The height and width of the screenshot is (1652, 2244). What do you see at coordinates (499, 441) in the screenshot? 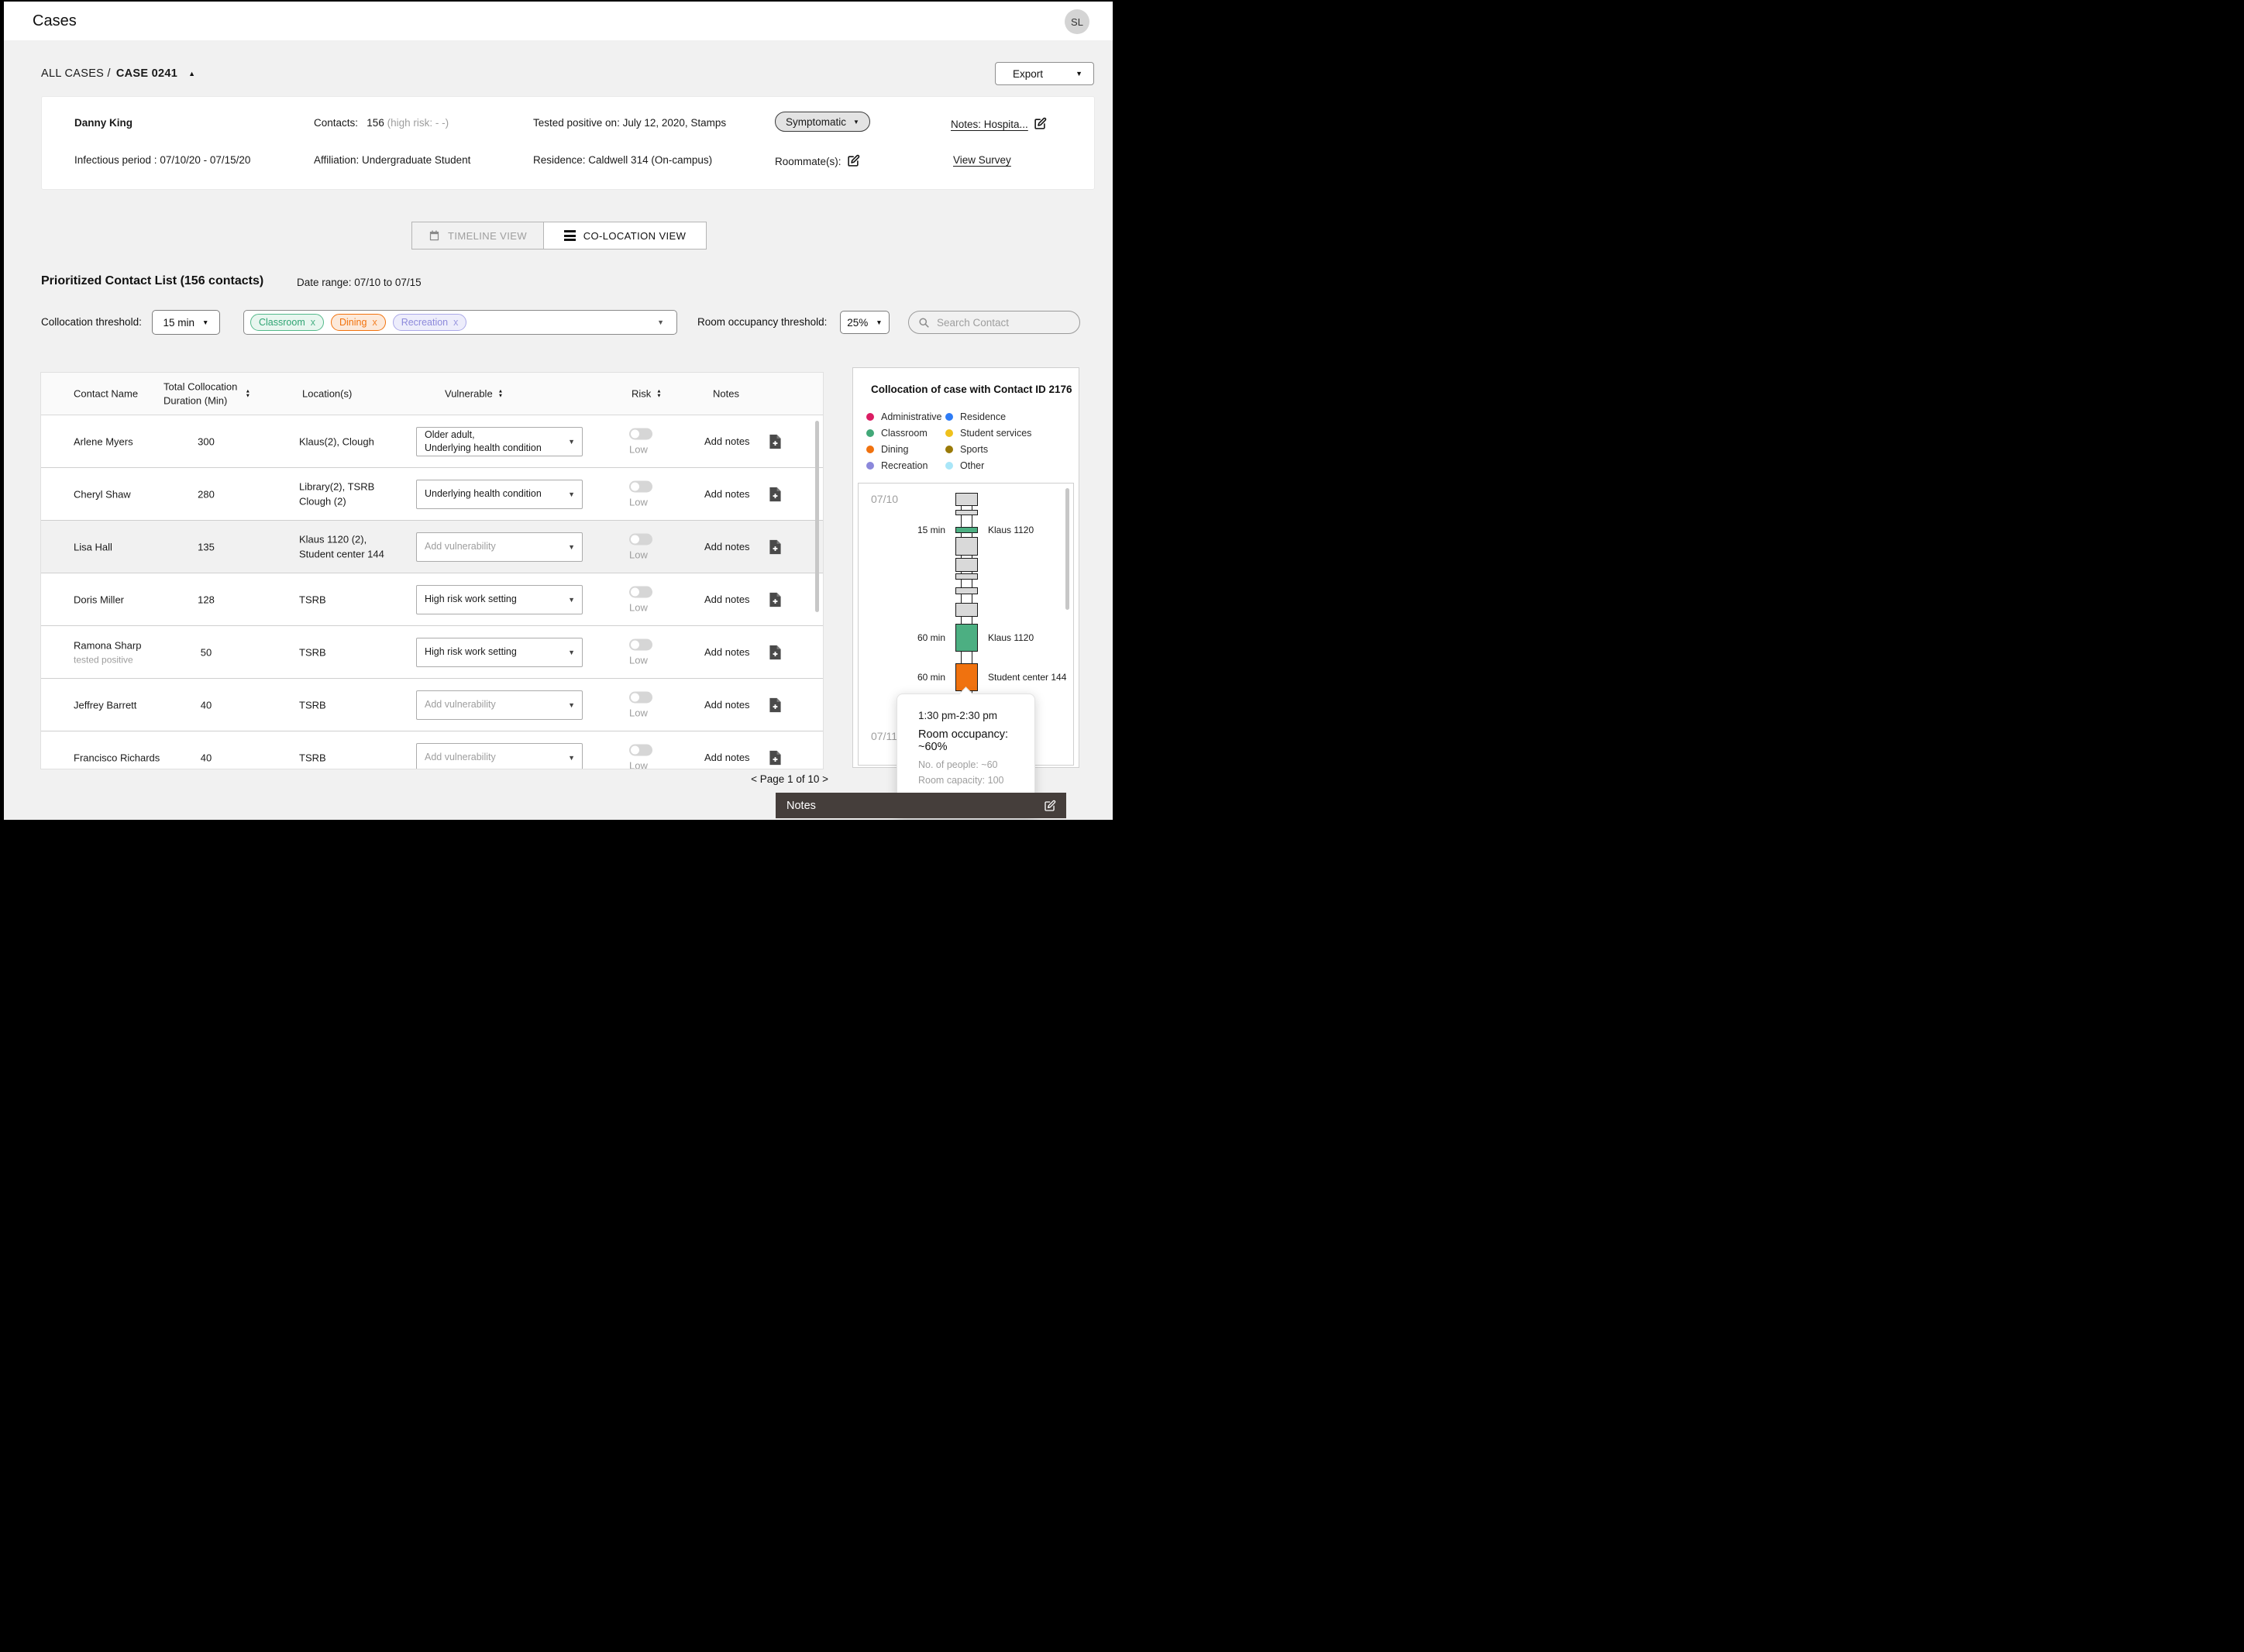
I see `vulnerable-dropdown: Older adult, Underlying health condition ▼` at bounding box center [499, 441].